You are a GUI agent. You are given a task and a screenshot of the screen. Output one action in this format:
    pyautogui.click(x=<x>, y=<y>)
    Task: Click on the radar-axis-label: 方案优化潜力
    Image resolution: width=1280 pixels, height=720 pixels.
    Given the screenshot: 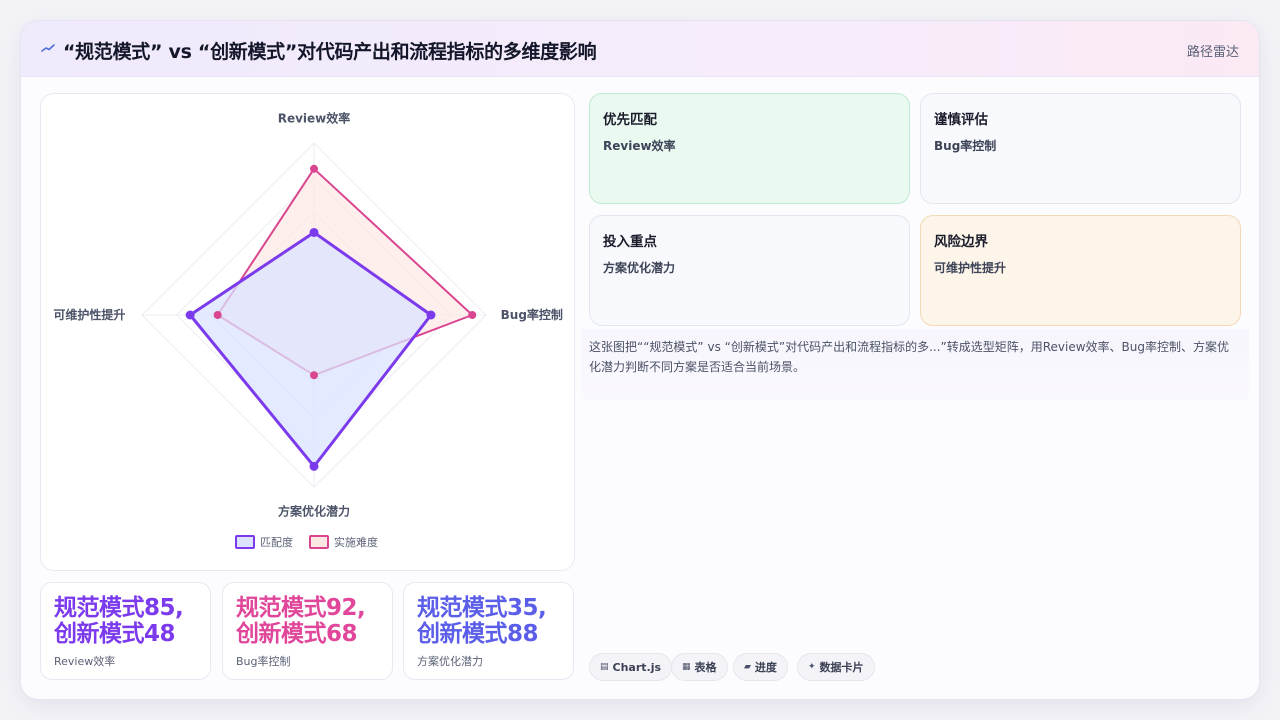 What is the action you would take?
    pyautogui.click(x=314, y=511)
    